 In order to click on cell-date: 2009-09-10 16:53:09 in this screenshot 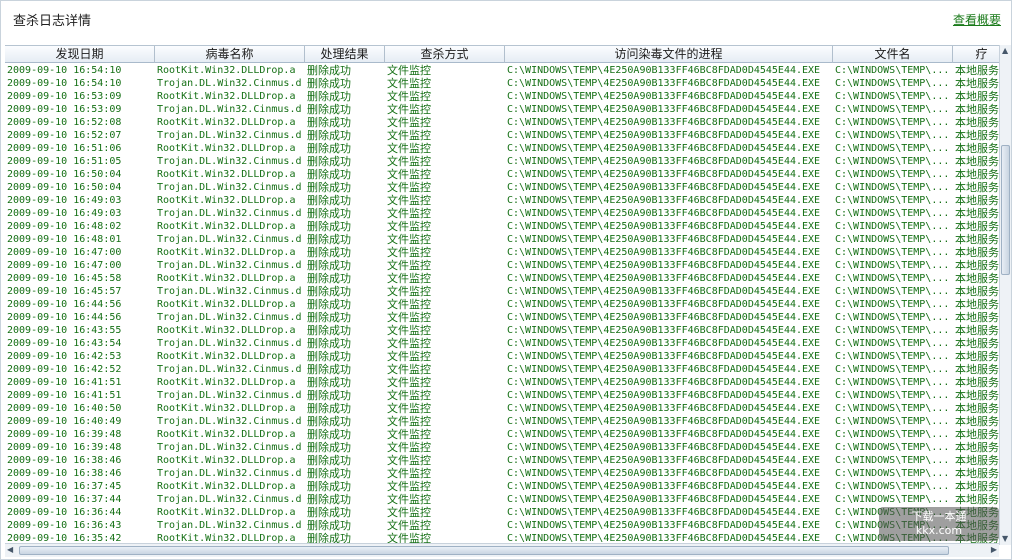, I will do `click(64, 109)`.